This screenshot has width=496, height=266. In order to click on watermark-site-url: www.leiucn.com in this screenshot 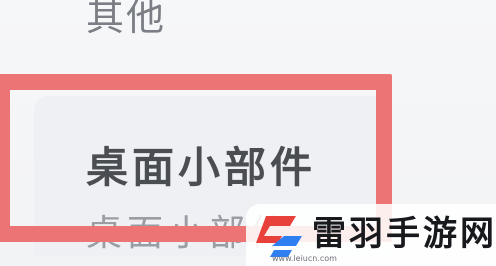, I will do `click(304, 258)`.